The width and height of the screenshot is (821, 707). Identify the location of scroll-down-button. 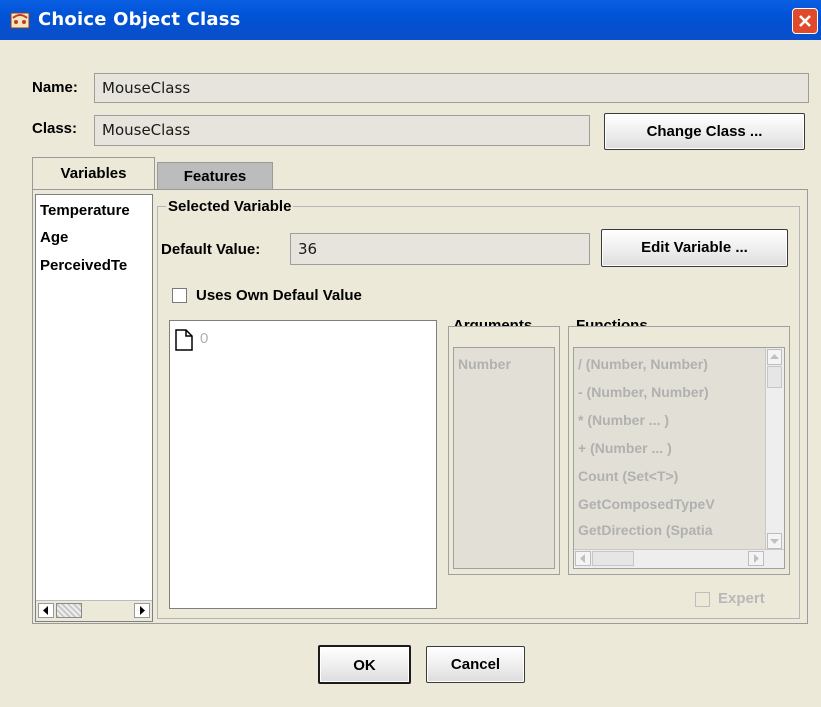
(774, 541).